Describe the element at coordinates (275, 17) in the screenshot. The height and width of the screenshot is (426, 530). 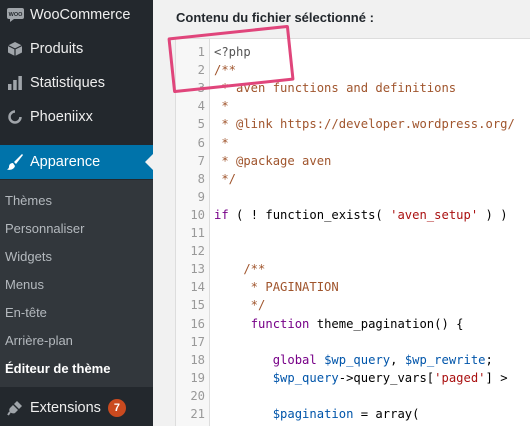
I see `file-content-label: Contenu du fichier sélectionné :` at that location.